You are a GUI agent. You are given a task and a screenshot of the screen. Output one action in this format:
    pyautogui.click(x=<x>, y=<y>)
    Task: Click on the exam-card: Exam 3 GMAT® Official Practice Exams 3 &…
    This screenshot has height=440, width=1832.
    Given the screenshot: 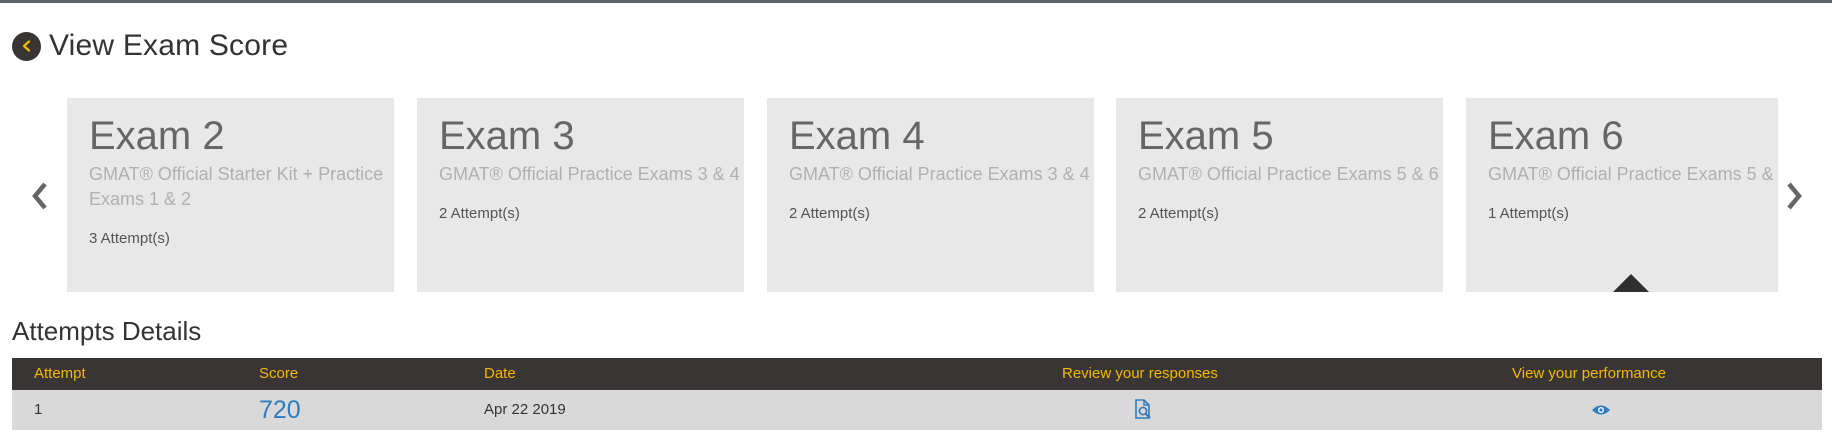 What is the action you would take?
    pyautogui.click(x=580, y=195)
    